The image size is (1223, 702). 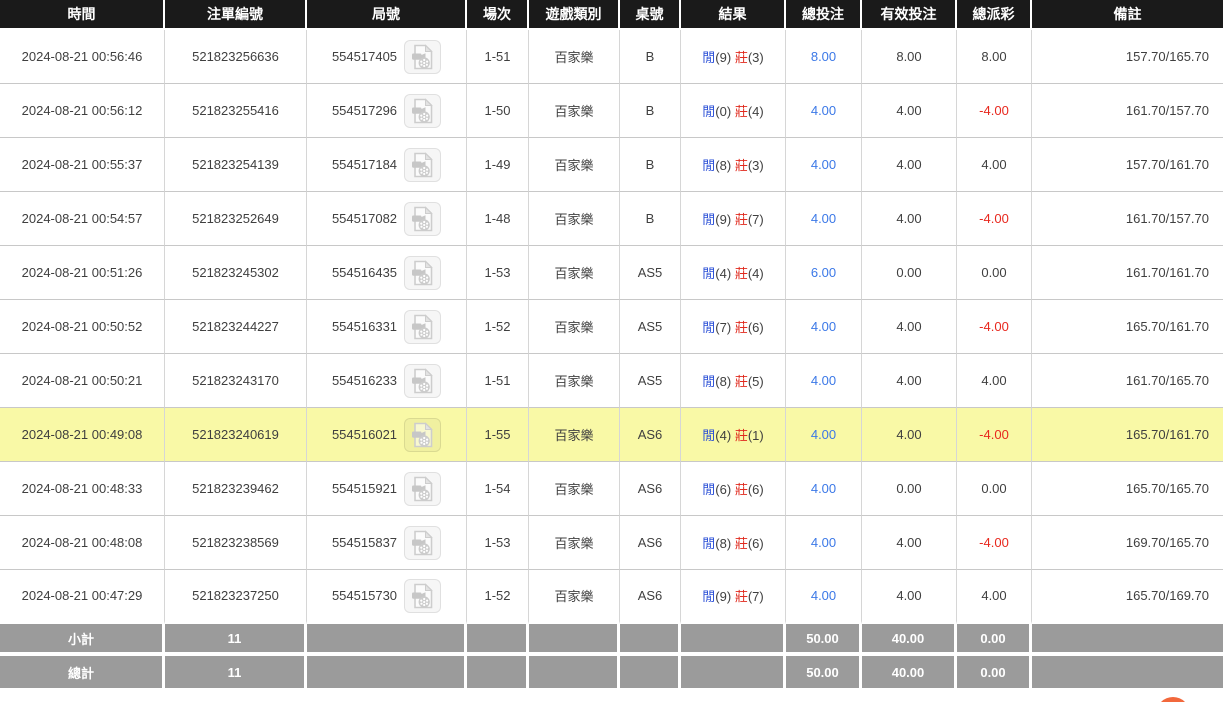 What do you see at coordinates (82, 219) in the screenshot?
I see `time-cell: 2024-08-21 00:54:57` at bounding box center [82, 219].